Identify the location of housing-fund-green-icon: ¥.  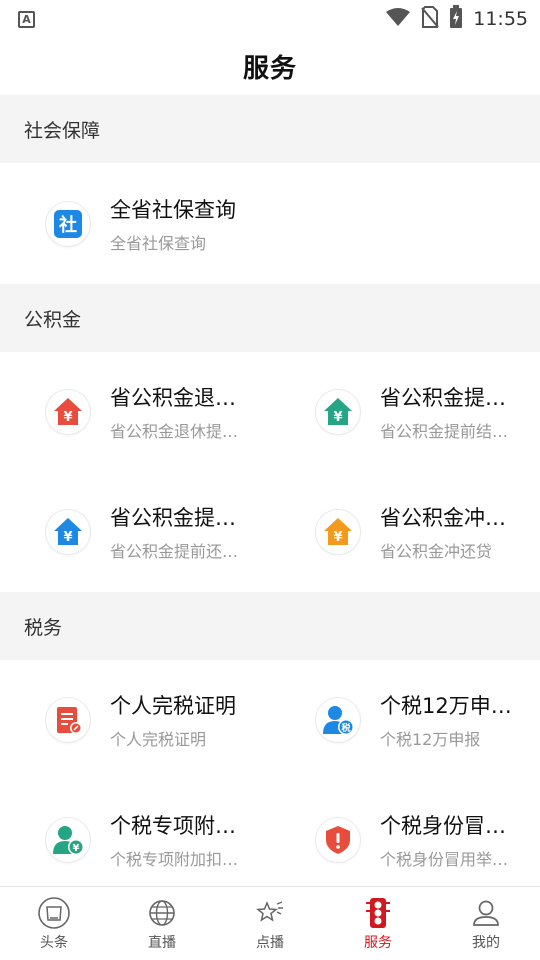
(338, 412).